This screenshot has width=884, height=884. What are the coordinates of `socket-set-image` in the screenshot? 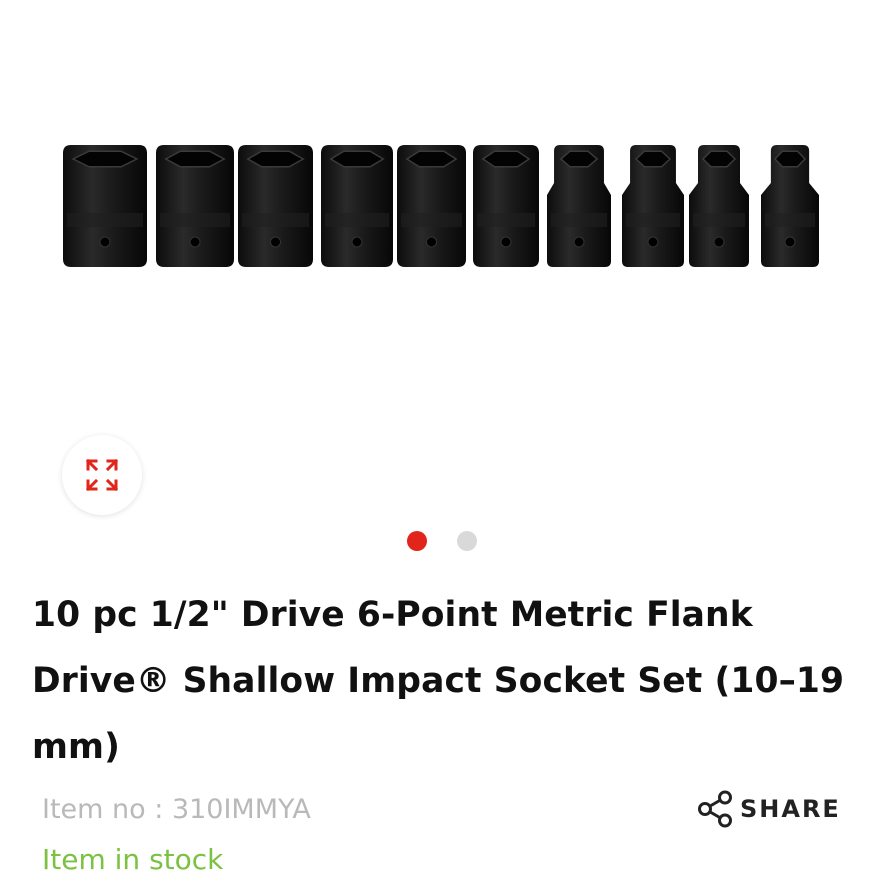 It's located at (441, 206).